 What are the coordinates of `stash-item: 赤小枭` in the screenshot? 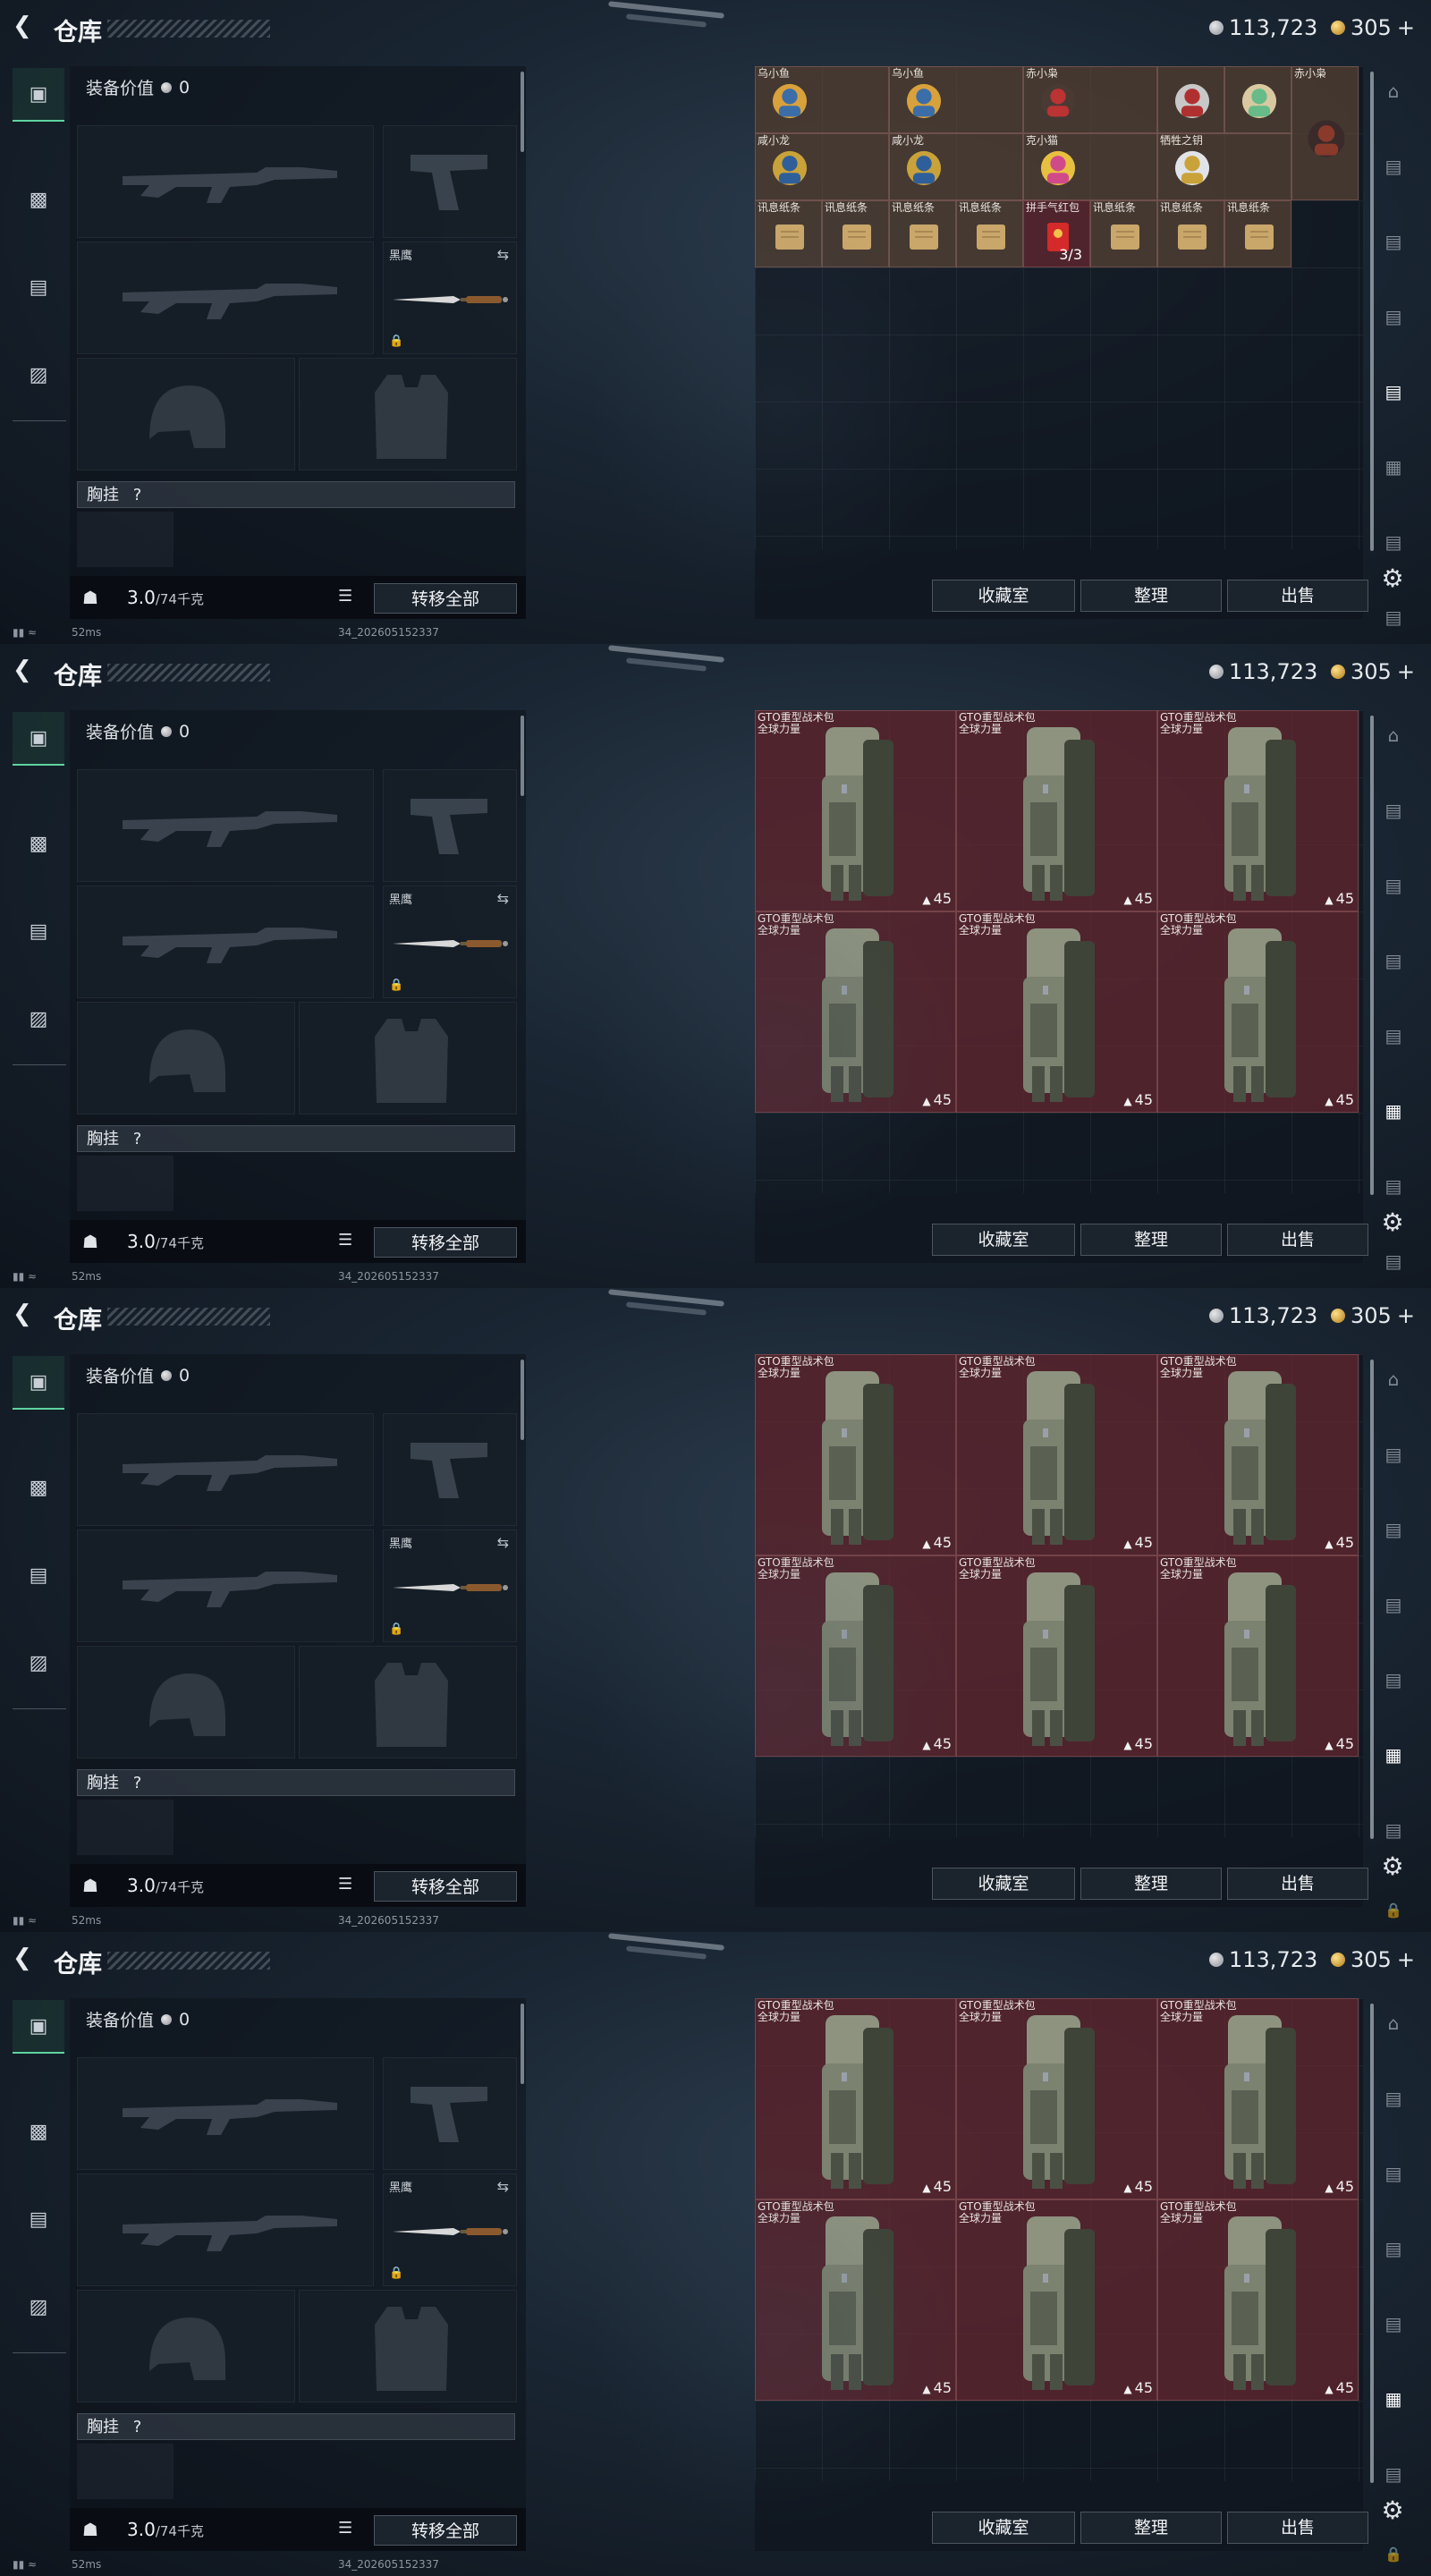 It's located at (1090, 99).